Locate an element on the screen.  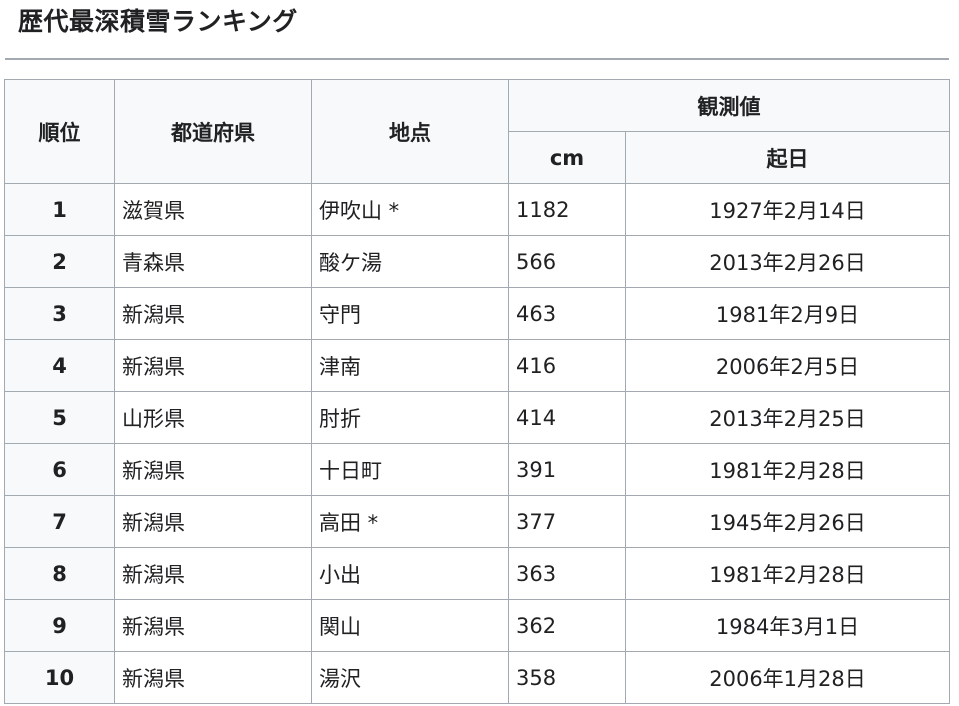
date-cell: 2013年2月25日 is located at coordinates (787, 417).